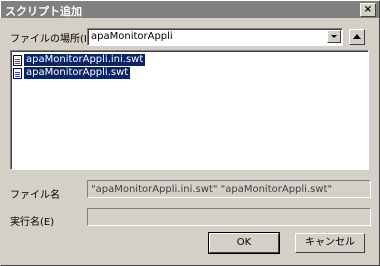  I want to click on up-folder-button, so click(357, 37).